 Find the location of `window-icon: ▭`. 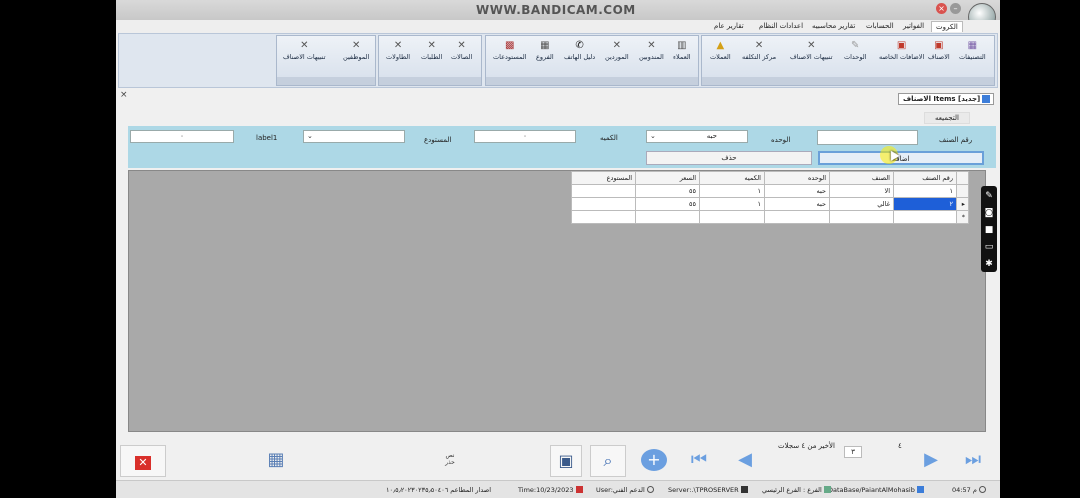

window-icon: ▭ is located at coordinates (989, 247).